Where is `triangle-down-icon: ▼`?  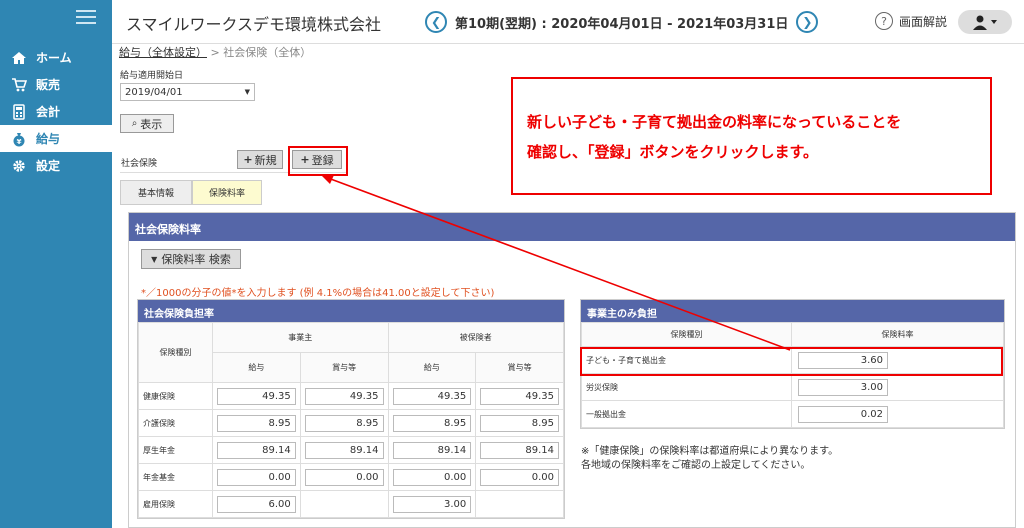 triangle-down-icon: ▼ is located at coordinates (154, 259).